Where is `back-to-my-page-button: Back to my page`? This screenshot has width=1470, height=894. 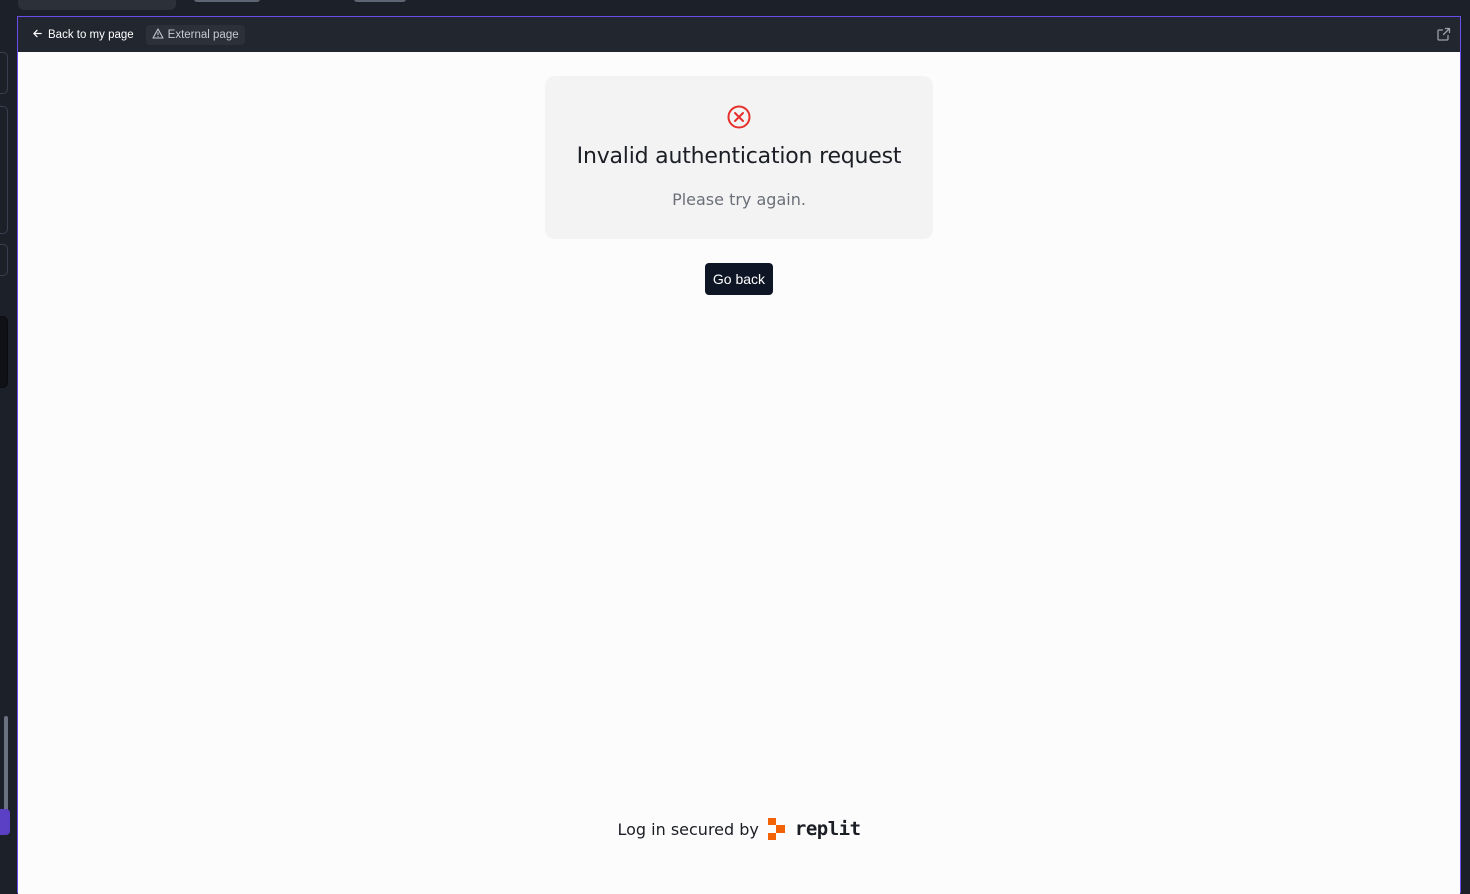
back-to-my-page-button: Back to my page is located at coordinates (83, 35).